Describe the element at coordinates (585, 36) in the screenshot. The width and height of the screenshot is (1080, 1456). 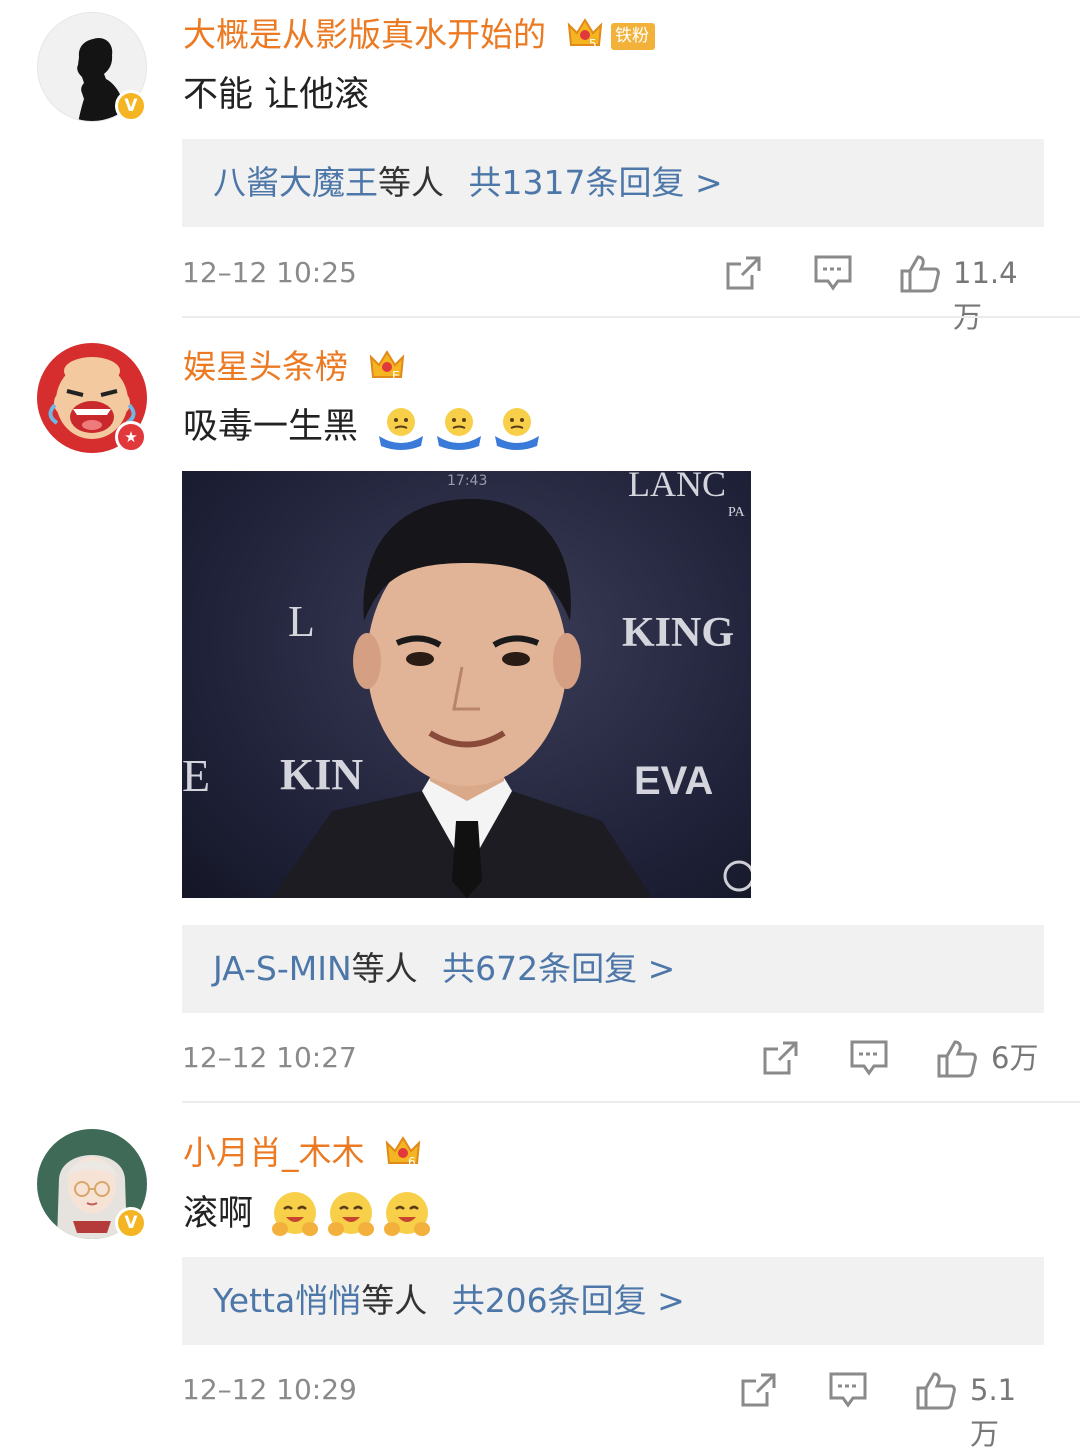
I see `crown-icon: 5` at that location.